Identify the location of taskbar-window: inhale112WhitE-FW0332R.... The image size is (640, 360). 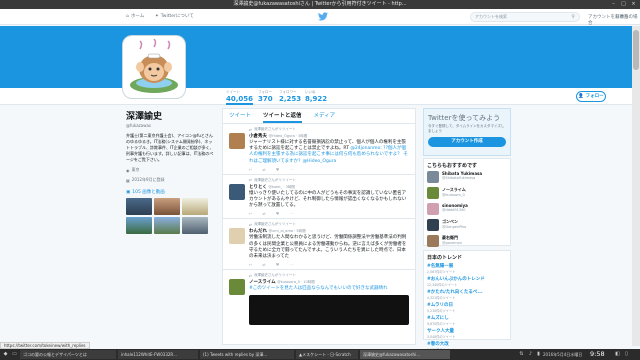
(158, 354).